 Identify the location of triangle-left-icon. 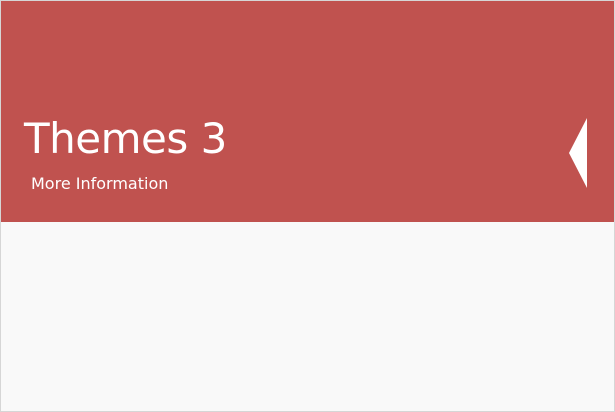
(578, 153).